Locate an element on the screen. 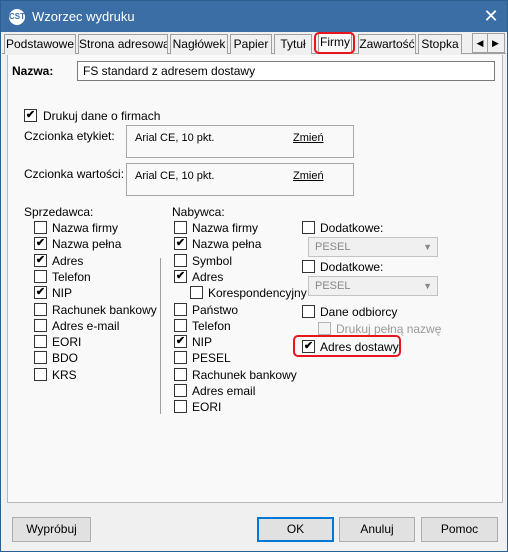 This screenshot has height=552, width=508. buyer-title: Nabywca: is located at coordinates (198, 212).